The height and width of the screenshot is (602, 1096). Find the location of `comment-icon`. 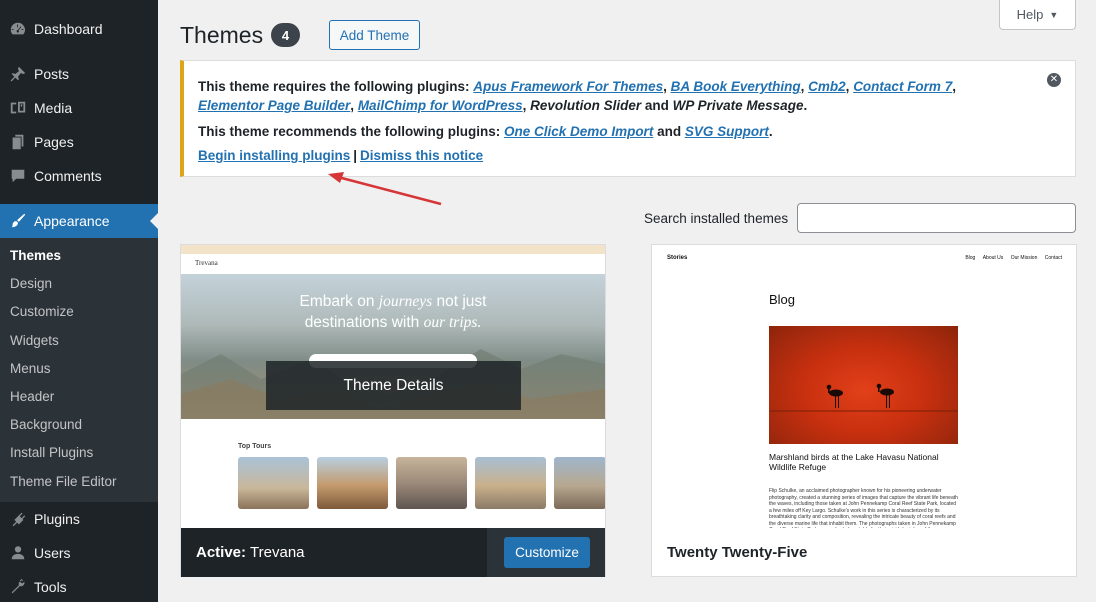

comment-icon is located at coordinates (18, 176).